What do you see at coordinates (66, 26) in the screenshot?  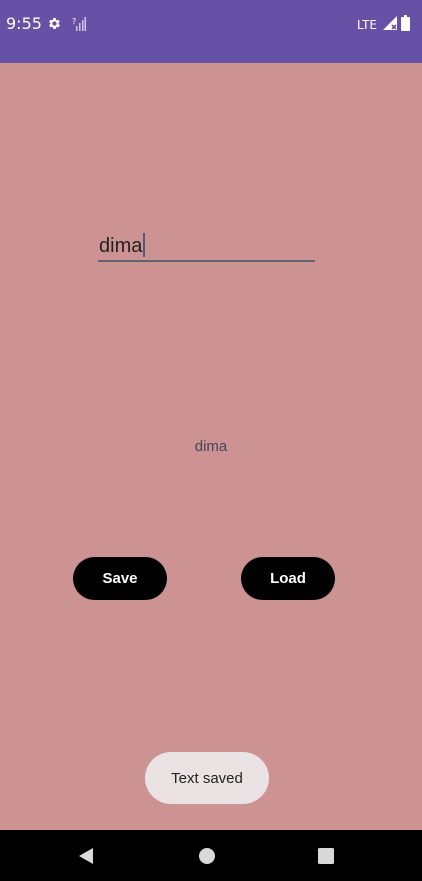 I see `status-notification-icons: ?` at bounding box center [66, 26].